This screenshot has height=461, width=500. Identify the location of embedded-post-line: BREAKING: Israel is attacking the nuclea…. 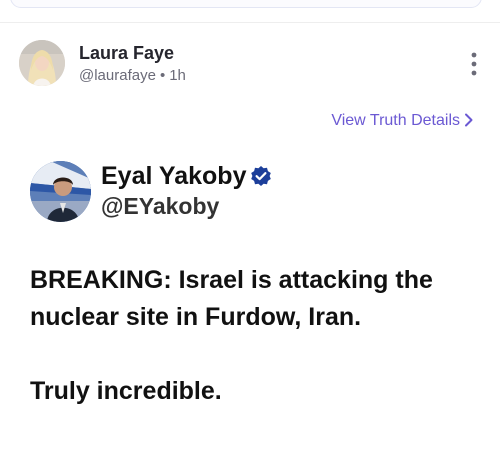
(231, 298).